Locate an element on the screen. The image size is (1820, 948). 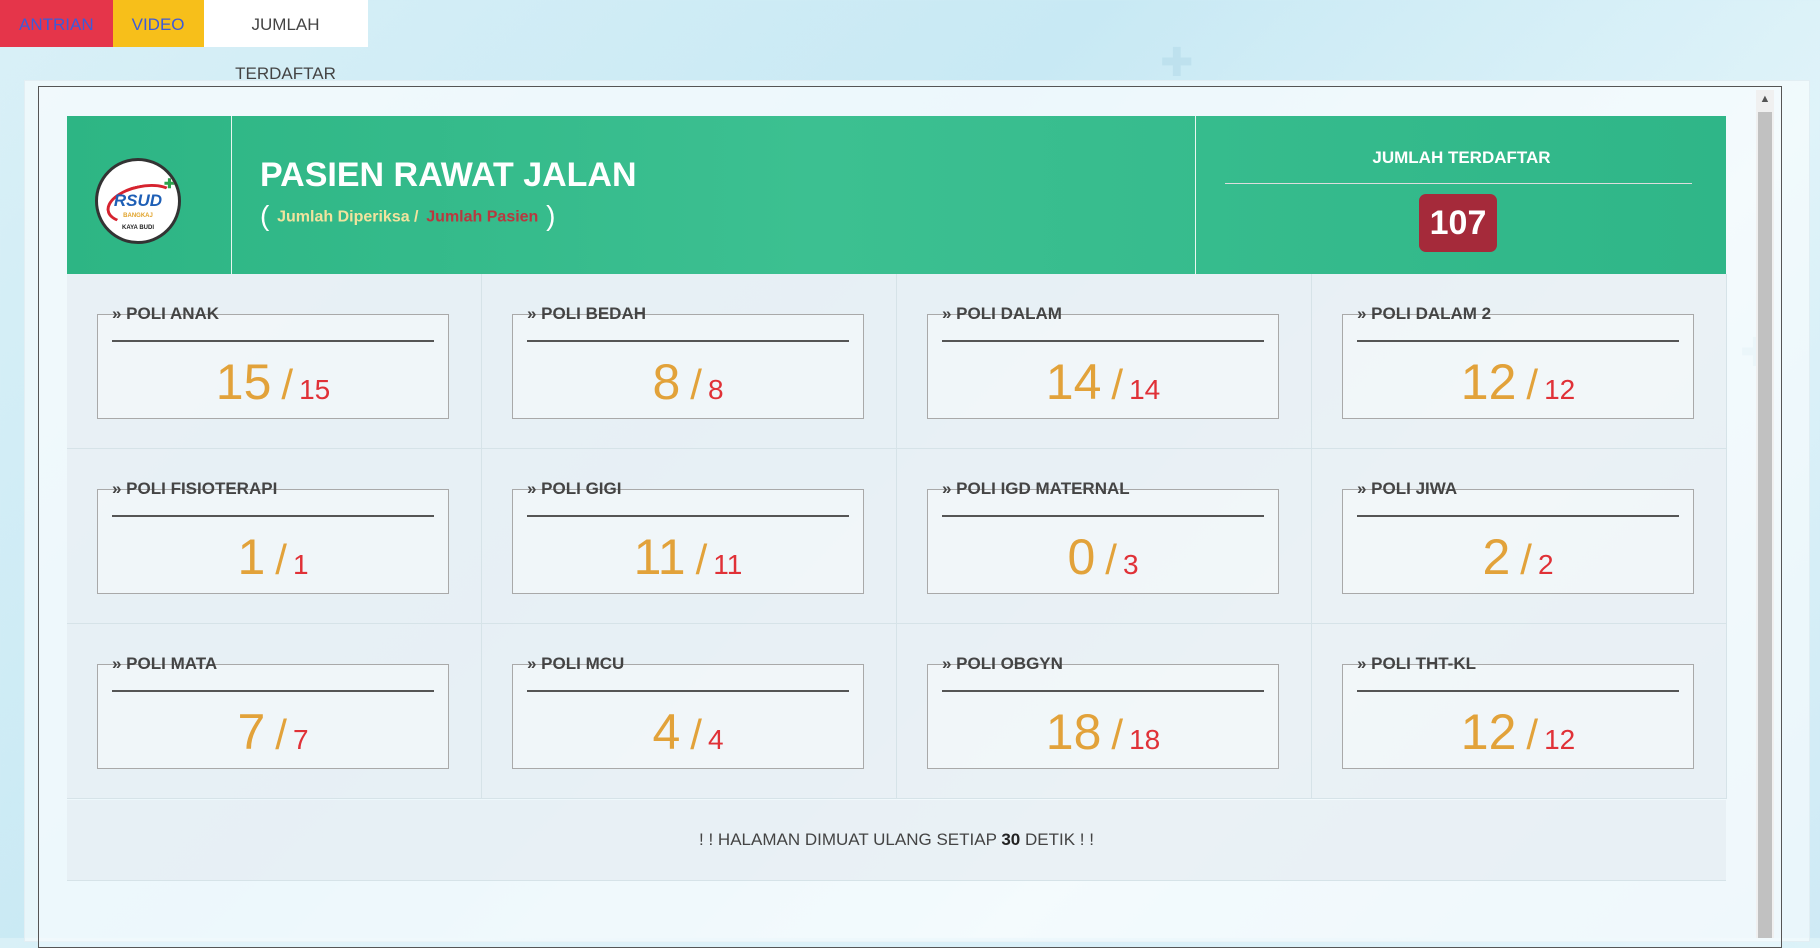
poli-name: » POLI BEDAH is located at coordinates (587, 313).